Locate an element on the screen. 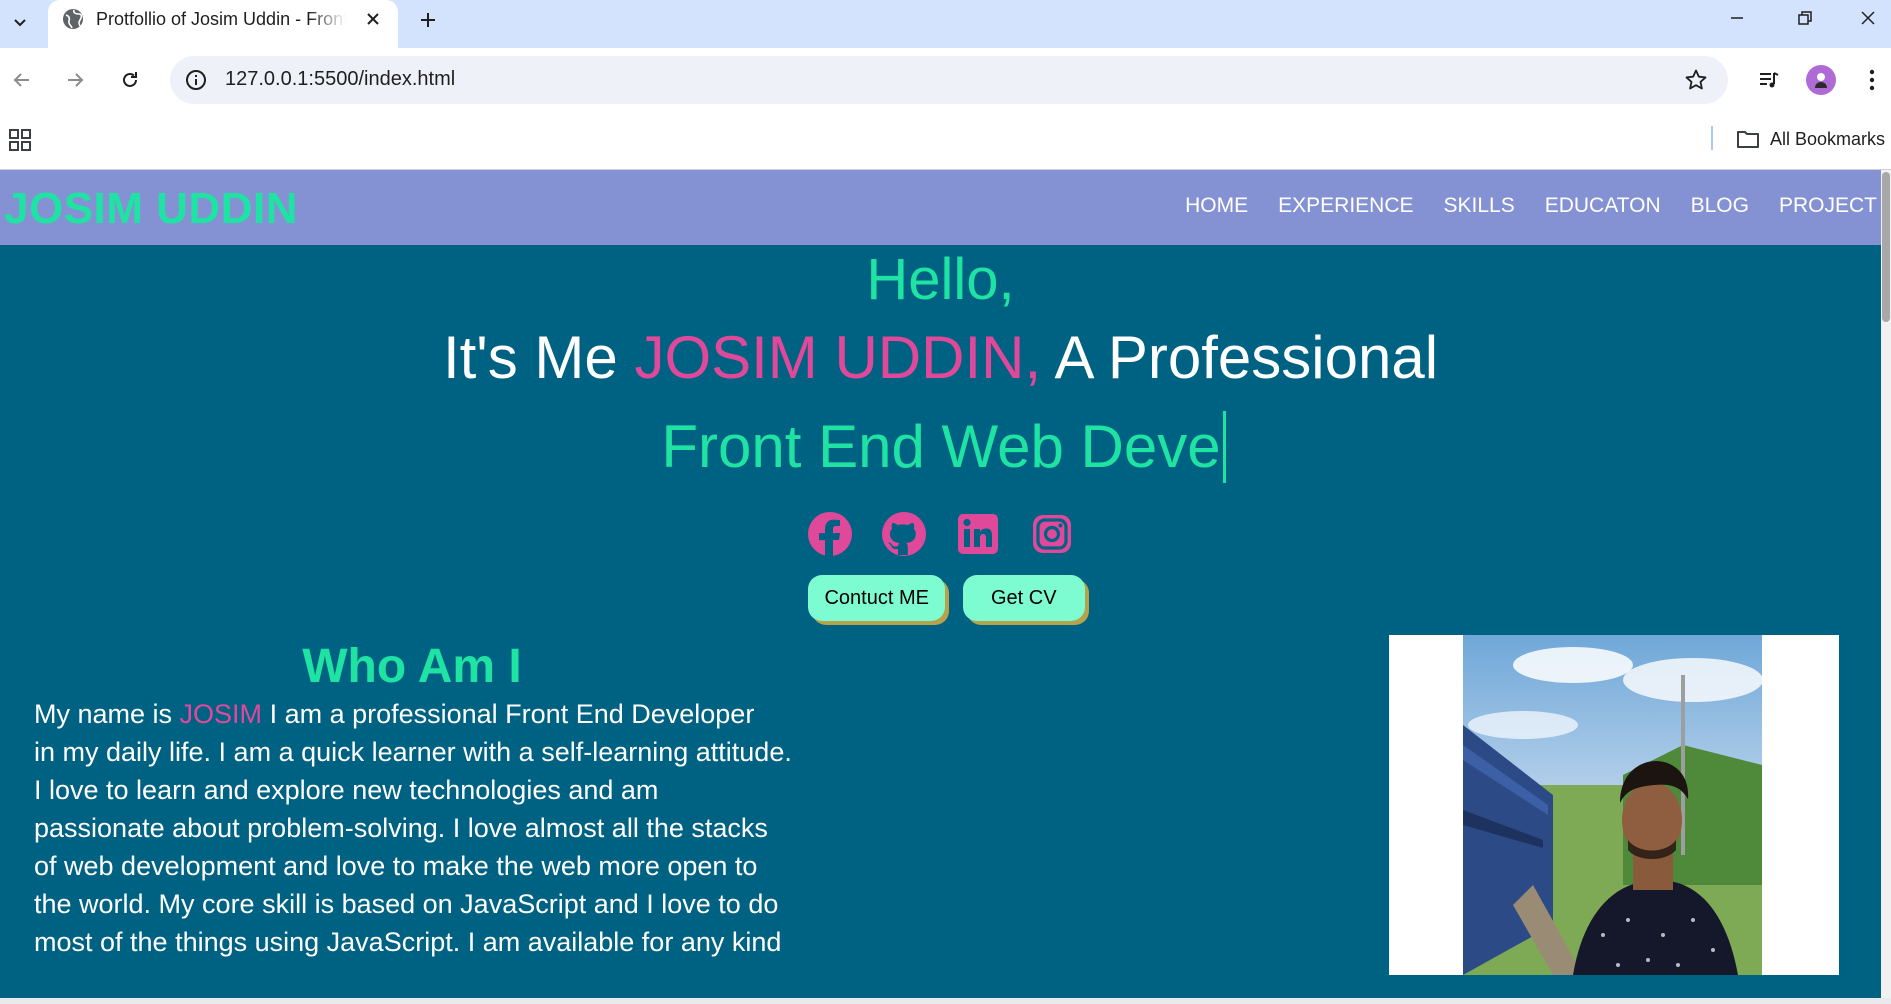  tab-search-button is located at coordinates (20, 22).